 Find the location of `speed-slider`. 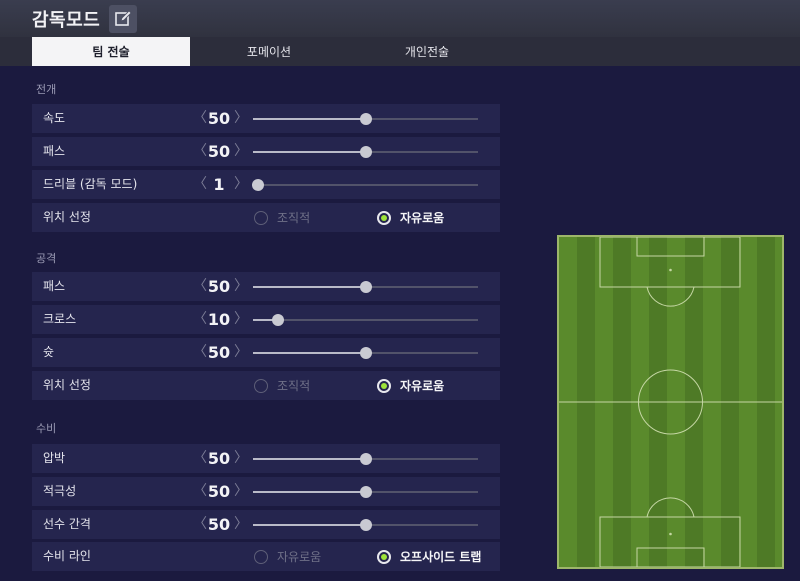

speed-slider is located at coordinates (365, 119).